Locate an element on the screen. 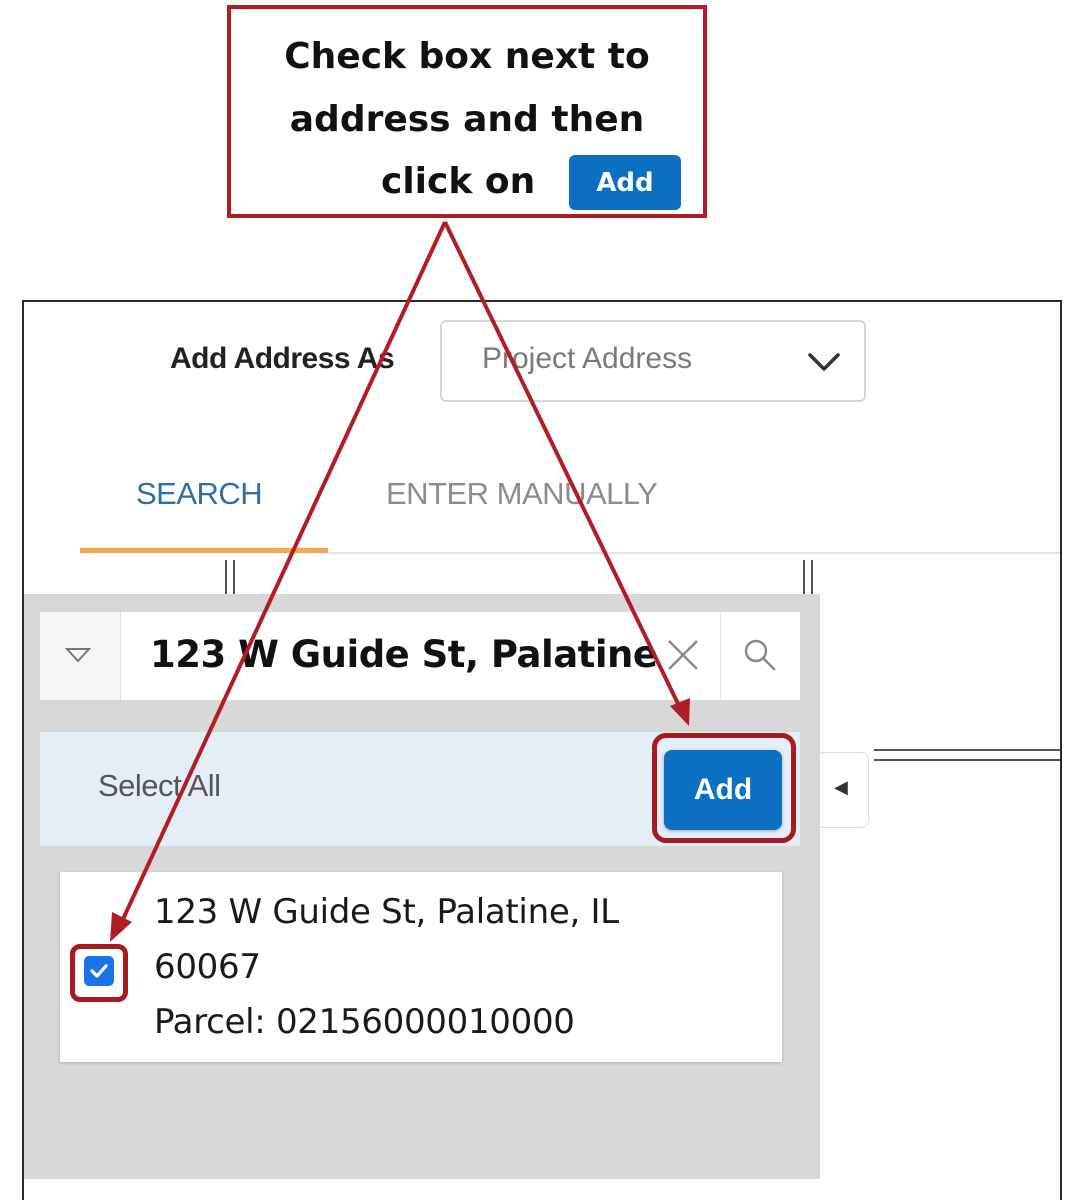 Image resolution: width=1074 pixels, height=1200 pixels. collapse-panel-toggle: ◀ is located at coordinates (844, 790).